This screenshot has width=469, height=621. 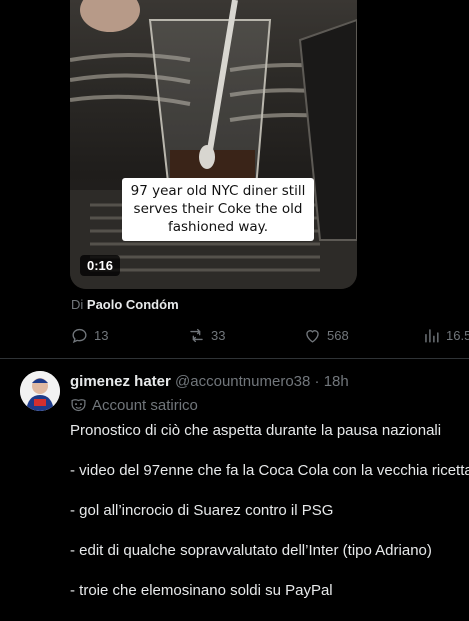 I want to click on avatar, so click(x=40, y=391).